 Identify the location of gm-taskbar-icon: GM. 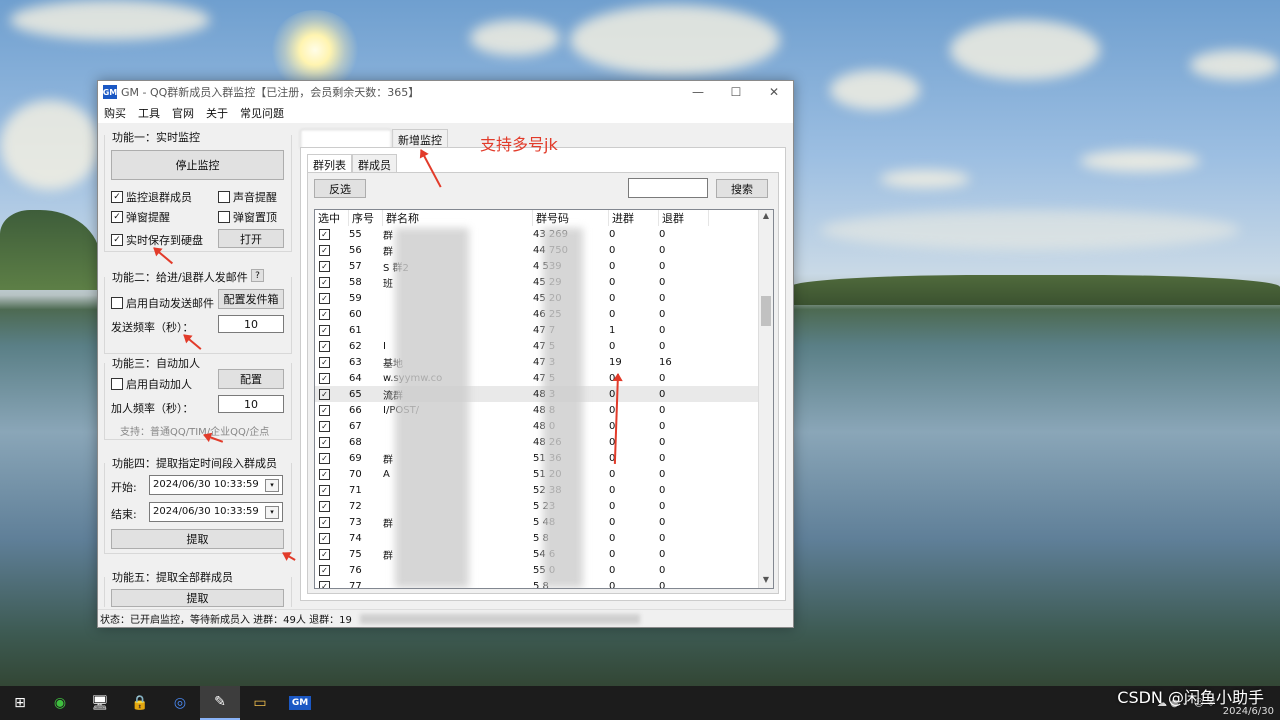
(300, 703).